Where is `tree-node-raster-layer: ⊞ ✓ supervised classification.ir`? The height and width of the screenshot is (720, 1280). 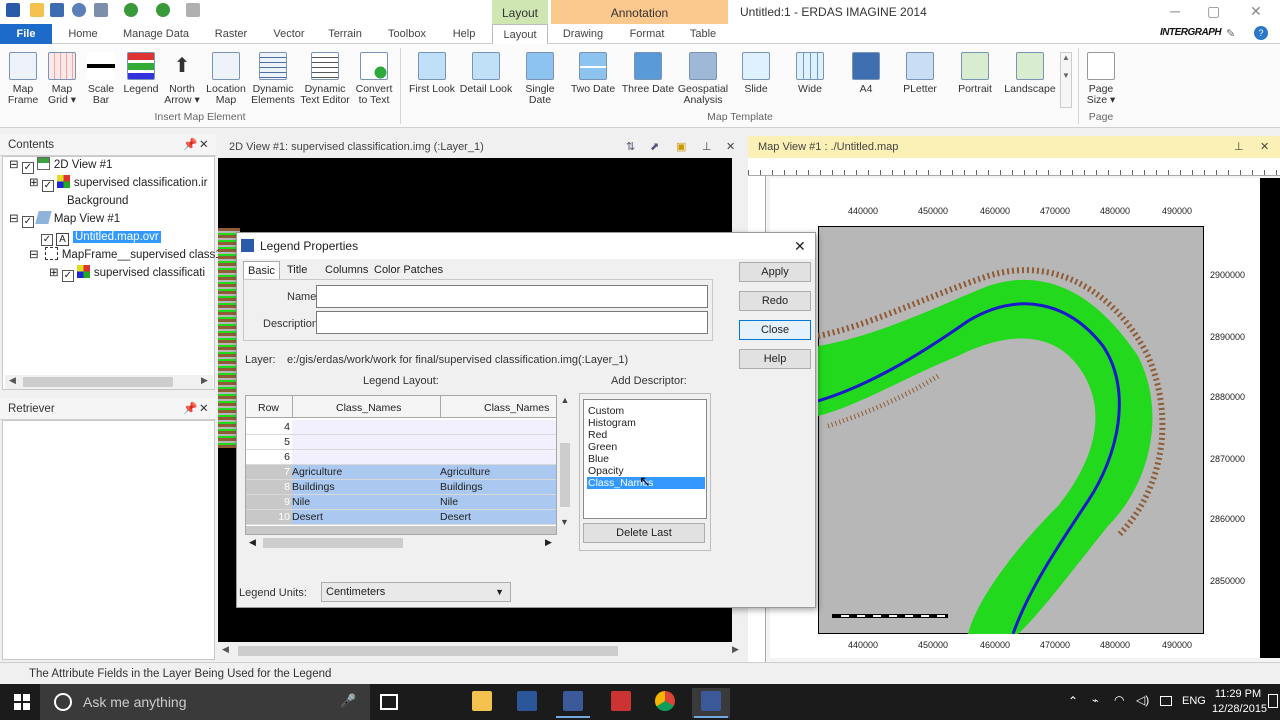
tree-node-raster-layer: ⊞ ✓ supervised classification.ir is located at coordinates (118, 183).